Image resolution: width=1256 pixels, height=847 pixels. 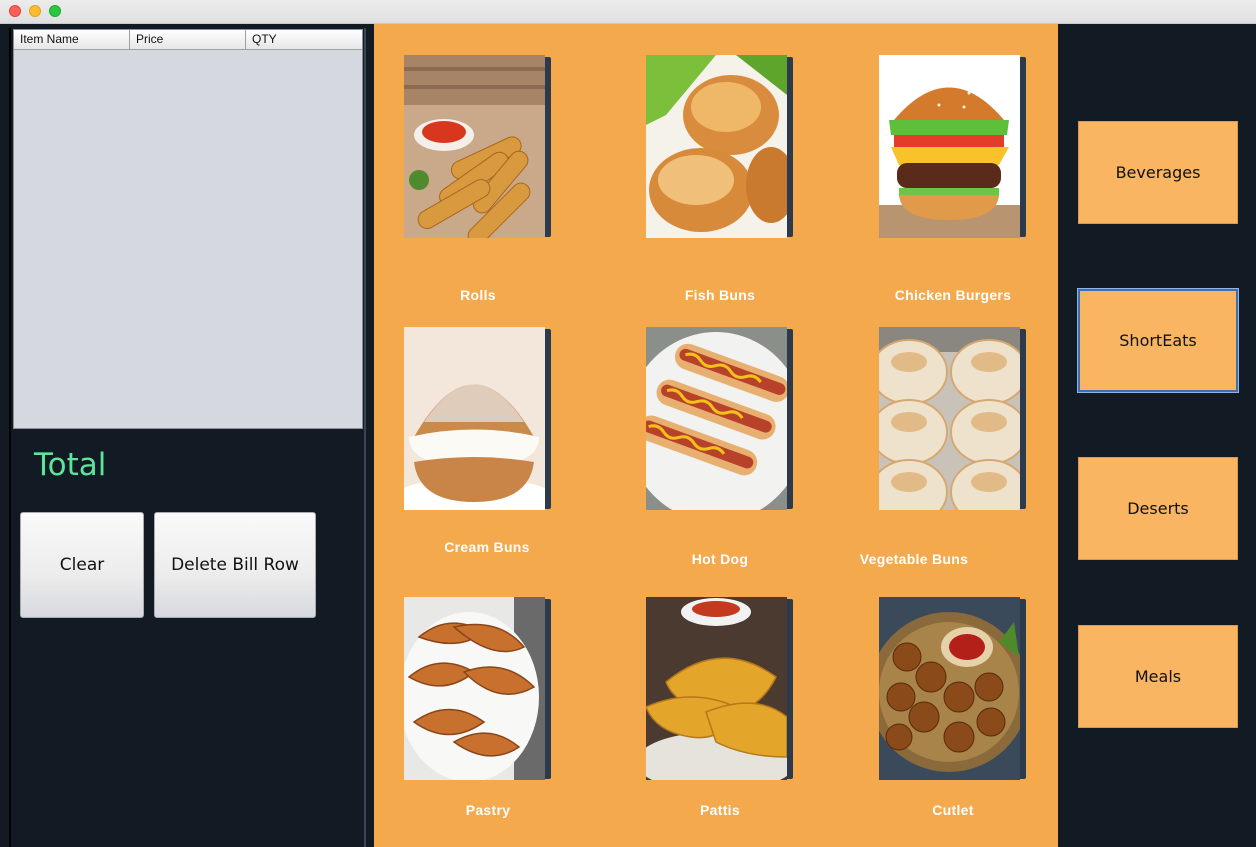 What do you see at coordinates (235, 565) in the screenshot?
I see `delete-bill-row-button: Delete Bill Row` at bounding box center [235, 565].